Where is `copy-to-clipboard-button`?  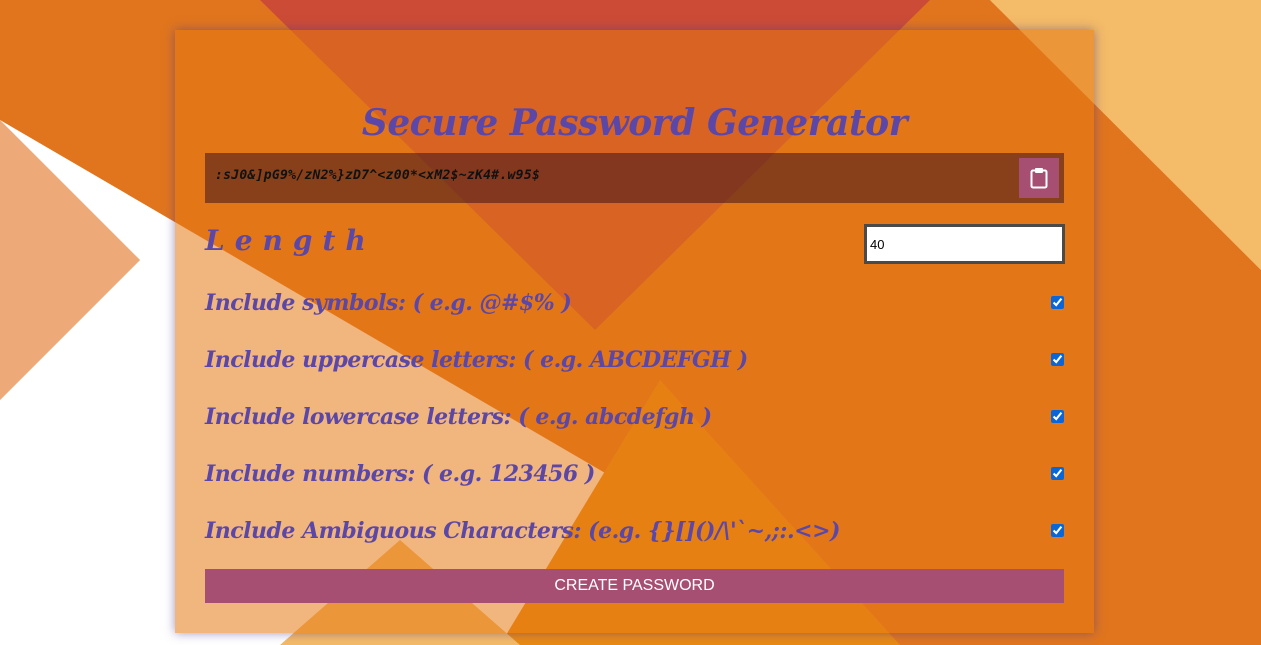 copy-to-clipboard-button is located at coordinates (1039, 178).